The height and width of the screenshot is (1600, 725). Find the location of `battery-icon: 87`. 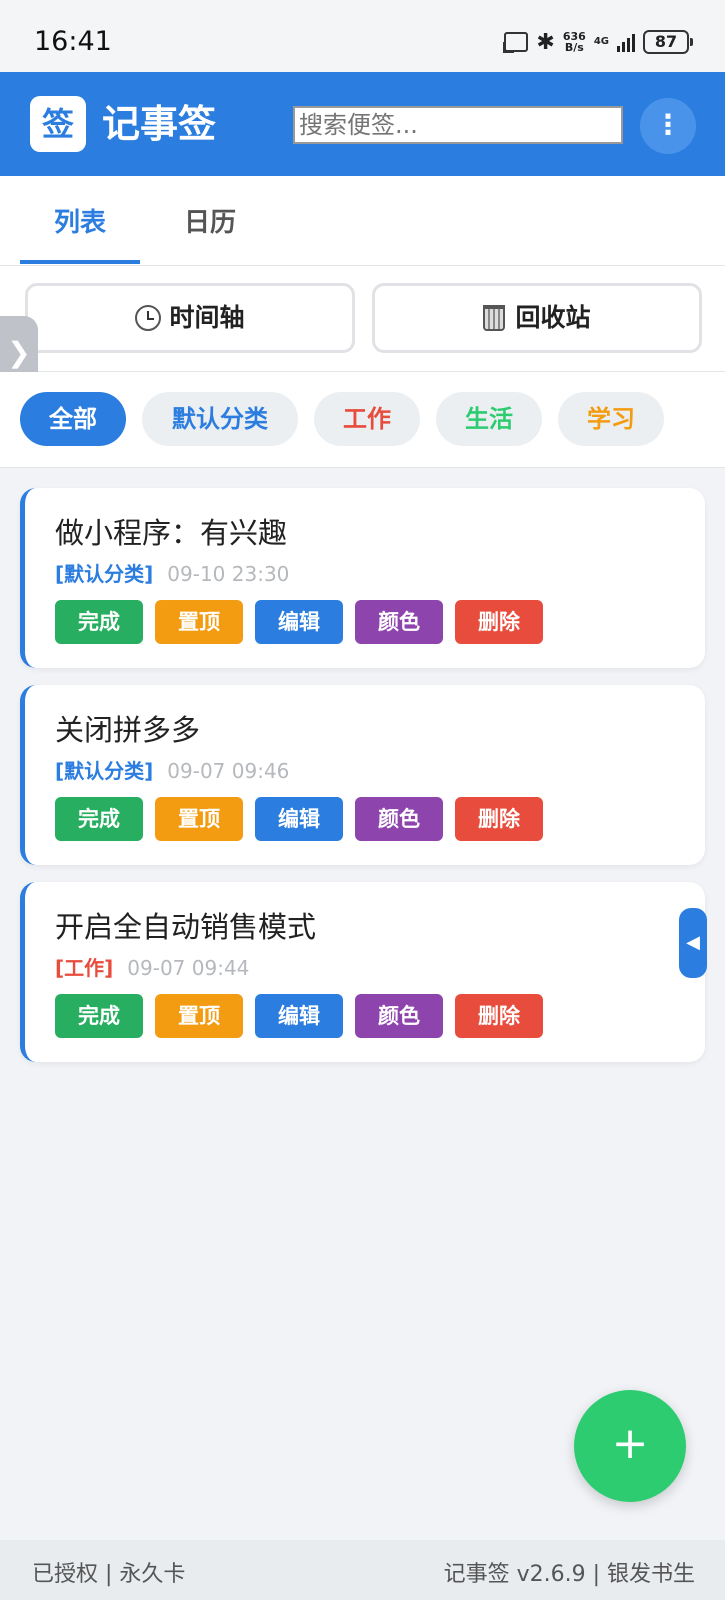

battery-icon: 87 is located at coordinates (668, 42).